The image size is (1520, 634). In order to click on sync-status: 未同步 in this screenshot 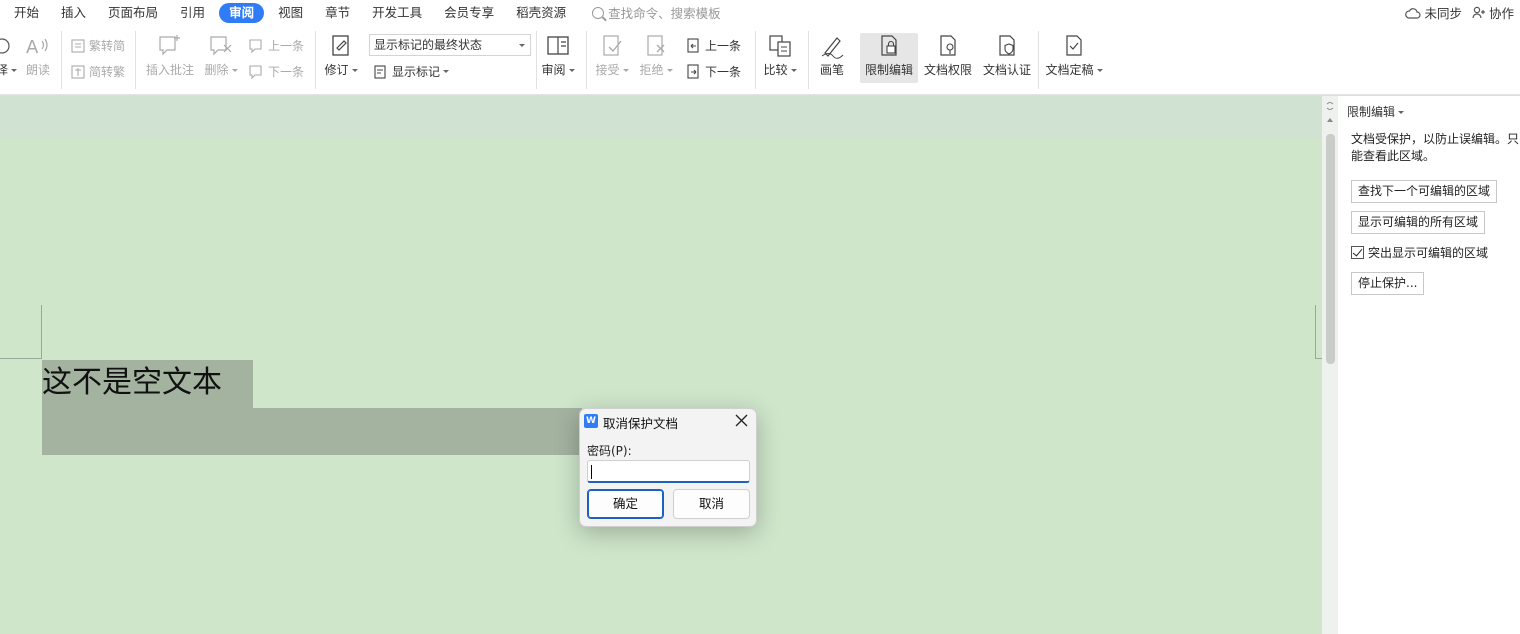, I will do `click(1433, 12)`.